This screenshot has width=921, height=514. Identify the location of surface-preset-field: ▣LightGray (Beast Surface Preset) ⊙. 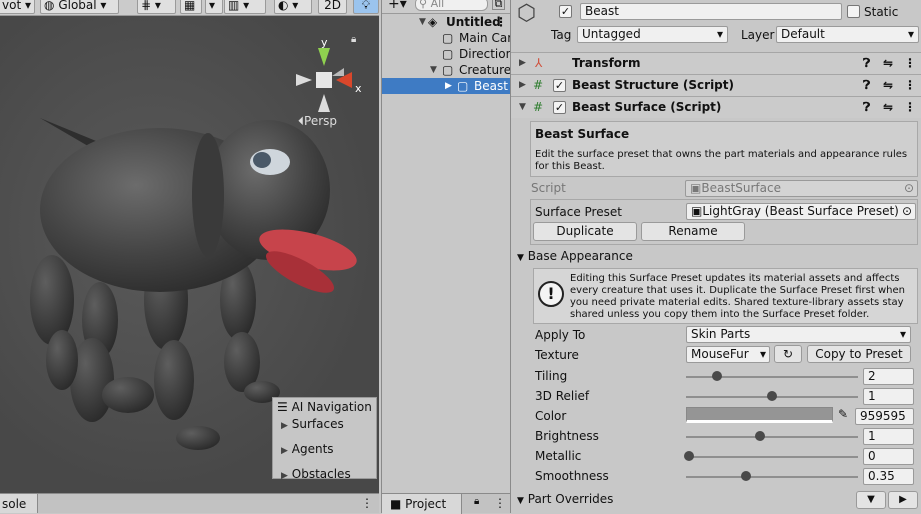
(801, 211).